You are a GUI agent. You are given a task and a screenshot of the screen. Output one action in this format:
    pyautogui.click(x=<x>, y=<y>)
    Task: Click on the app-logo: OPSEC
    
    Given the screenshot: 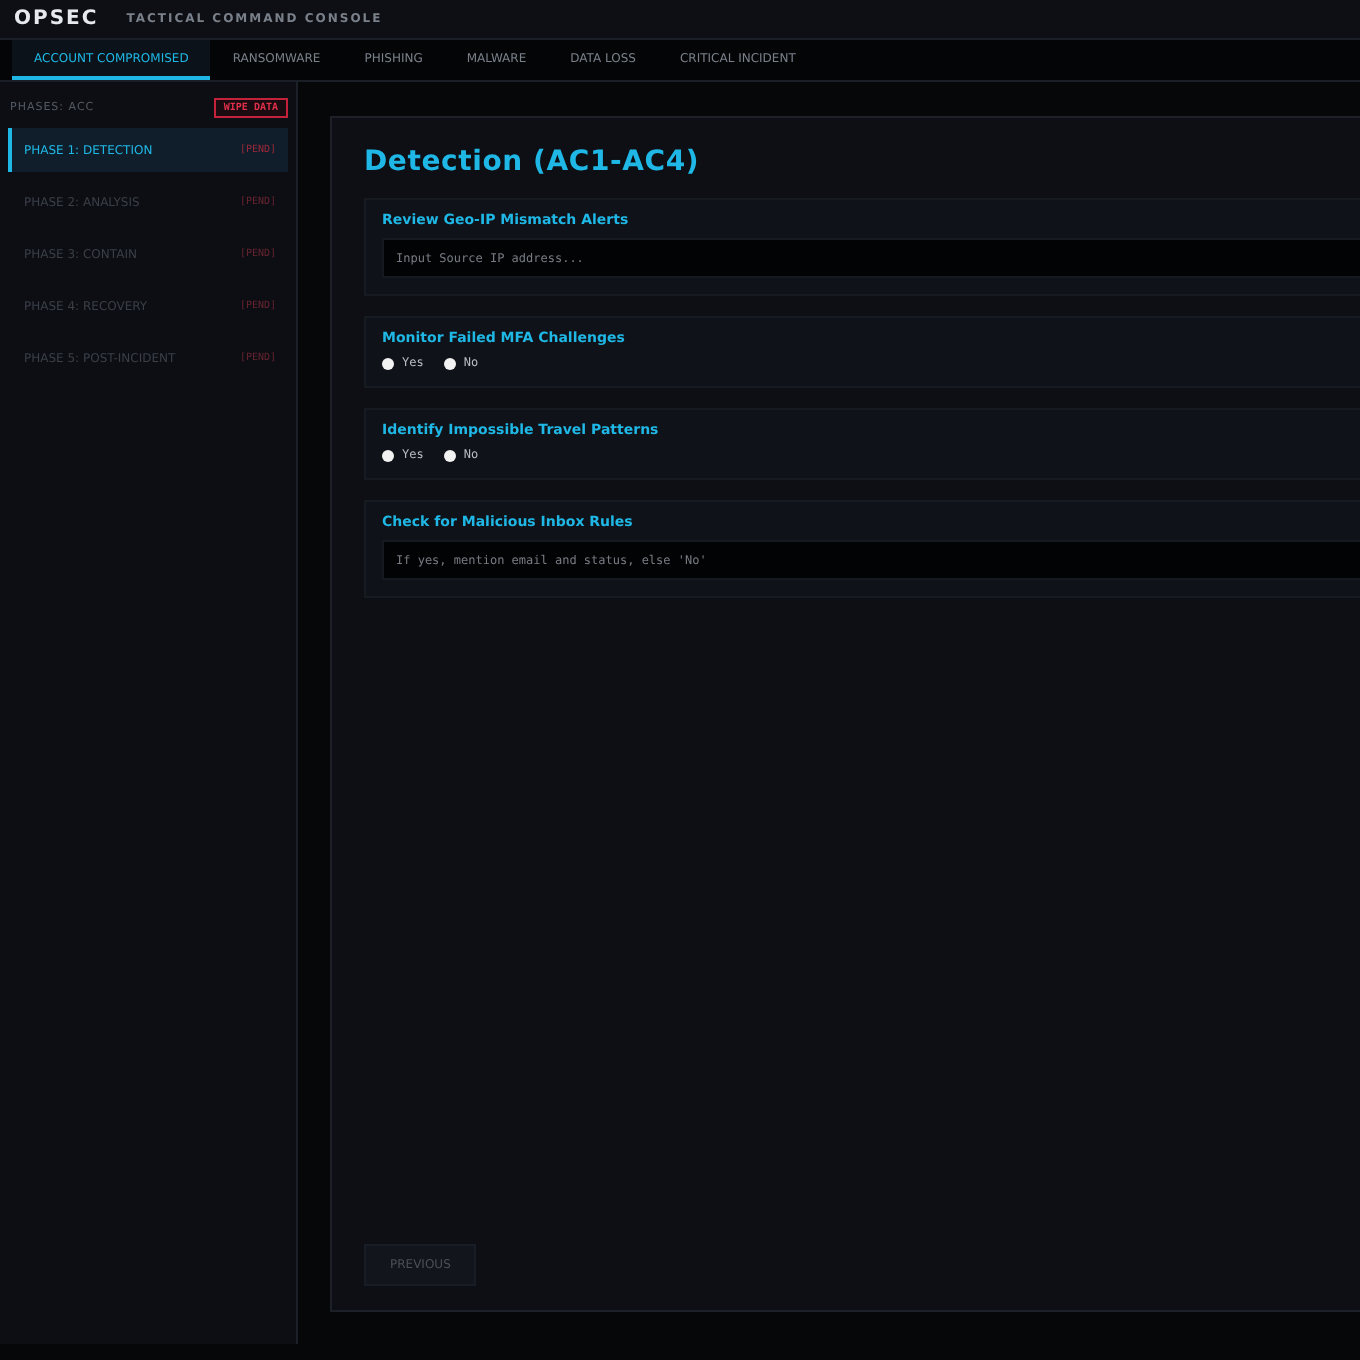 What is the action you would take?
    pyautogui.click(x=56, y=19)
    